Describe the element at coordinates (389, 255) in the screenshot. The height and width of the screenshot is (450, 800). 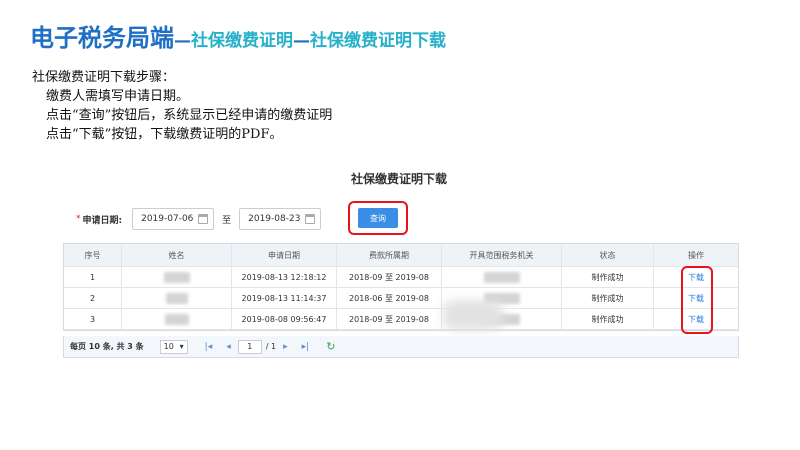
I see `header-period: 费款所属期` at that location.